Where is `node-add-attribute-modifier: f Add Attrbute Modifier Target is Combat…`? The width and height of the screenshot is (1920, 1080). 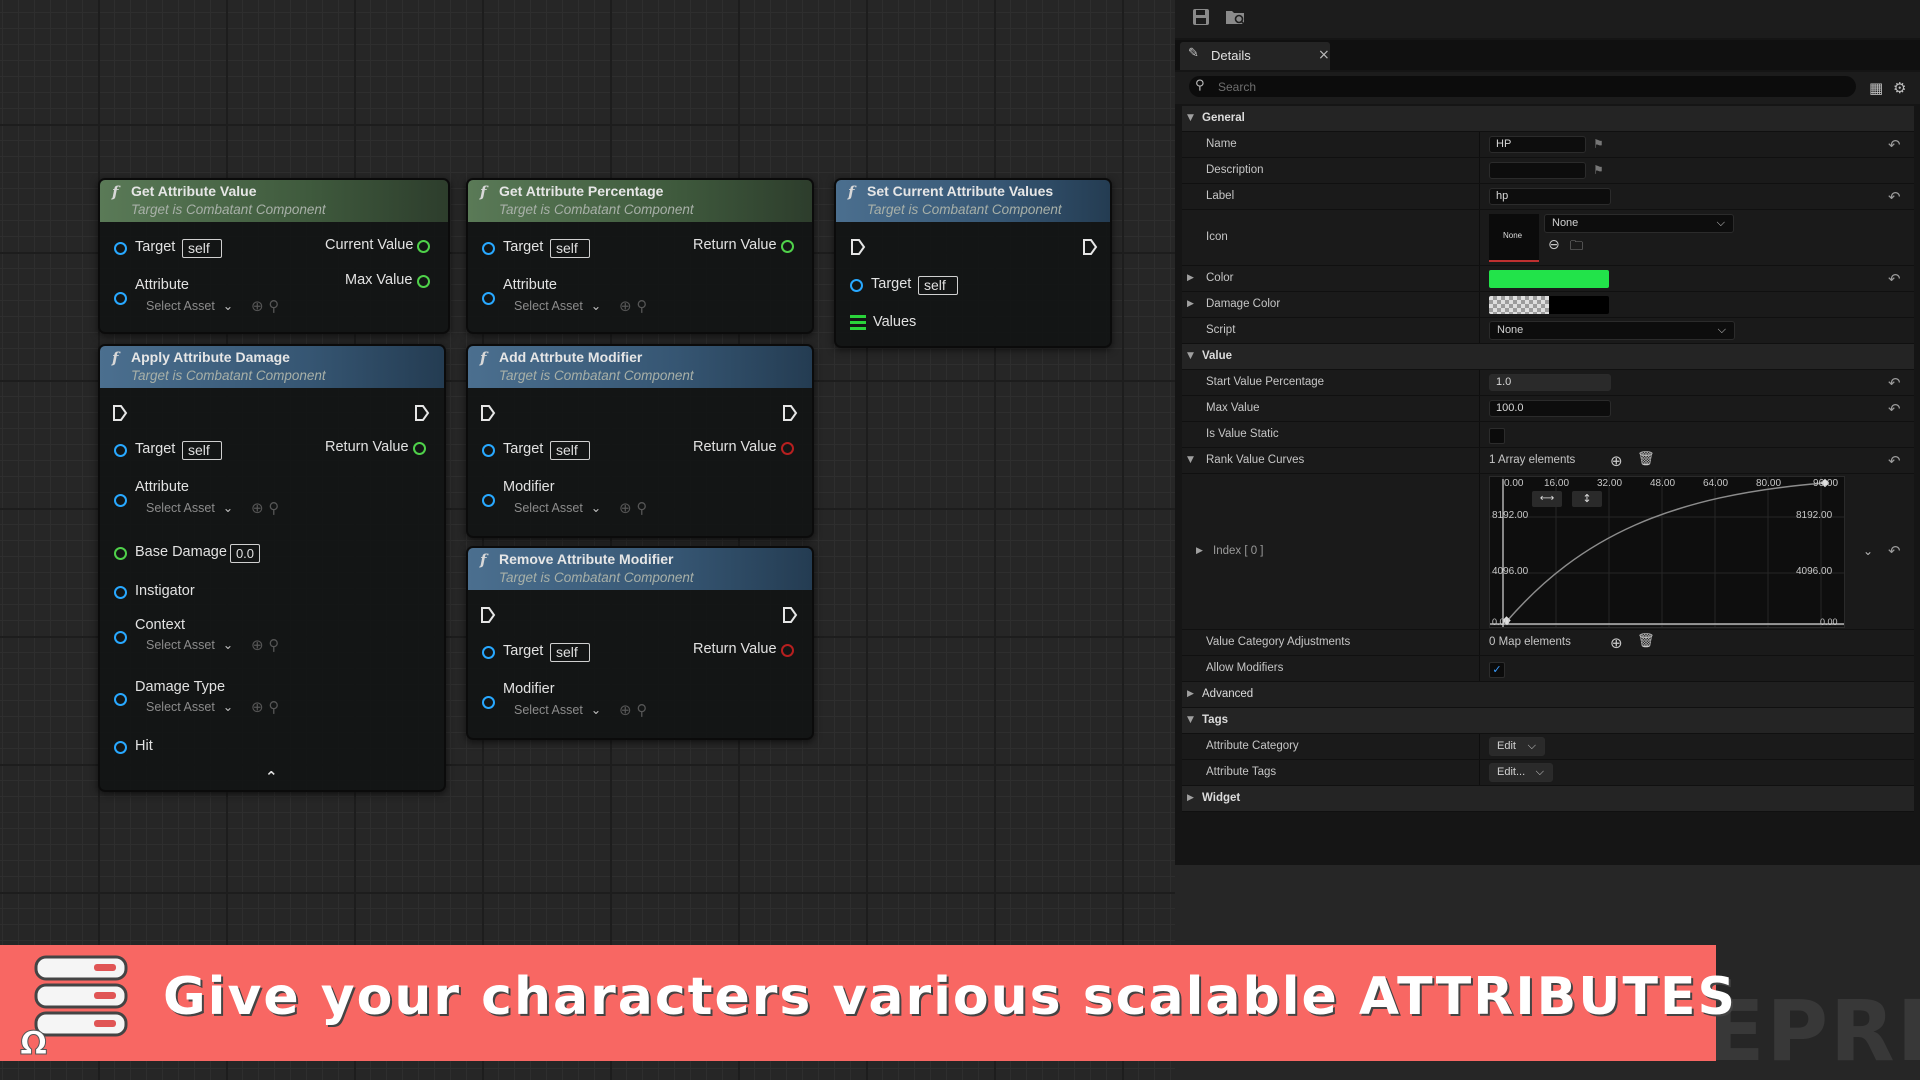 node-add-attribute-modifier: f Add Attrbute Modifier Target is Combat… is located at coordinates (640, 441).